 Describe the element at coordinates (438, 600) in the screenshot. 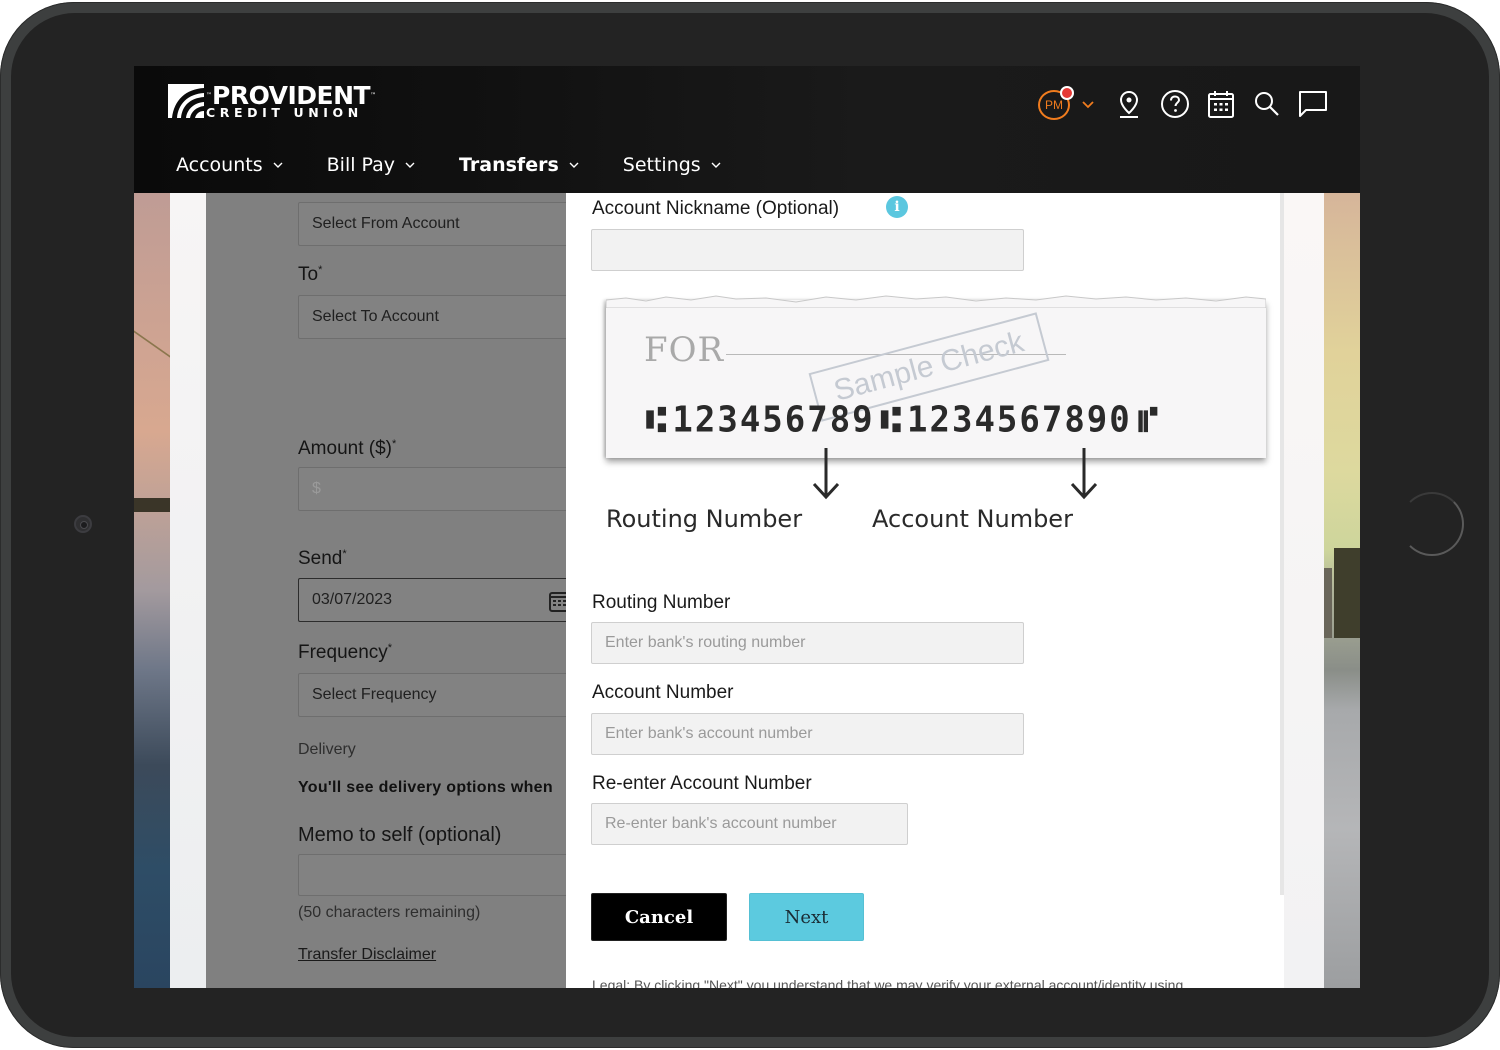

I see `send-date-input: 03/07/2023` at that location.